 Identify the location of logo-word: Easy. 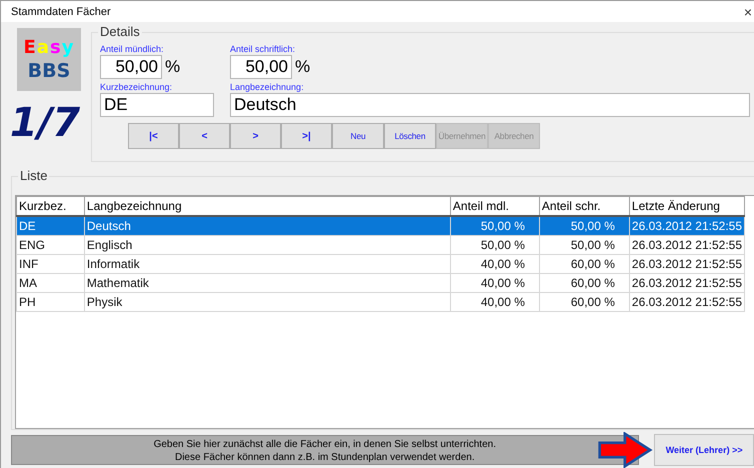
(49, 47).